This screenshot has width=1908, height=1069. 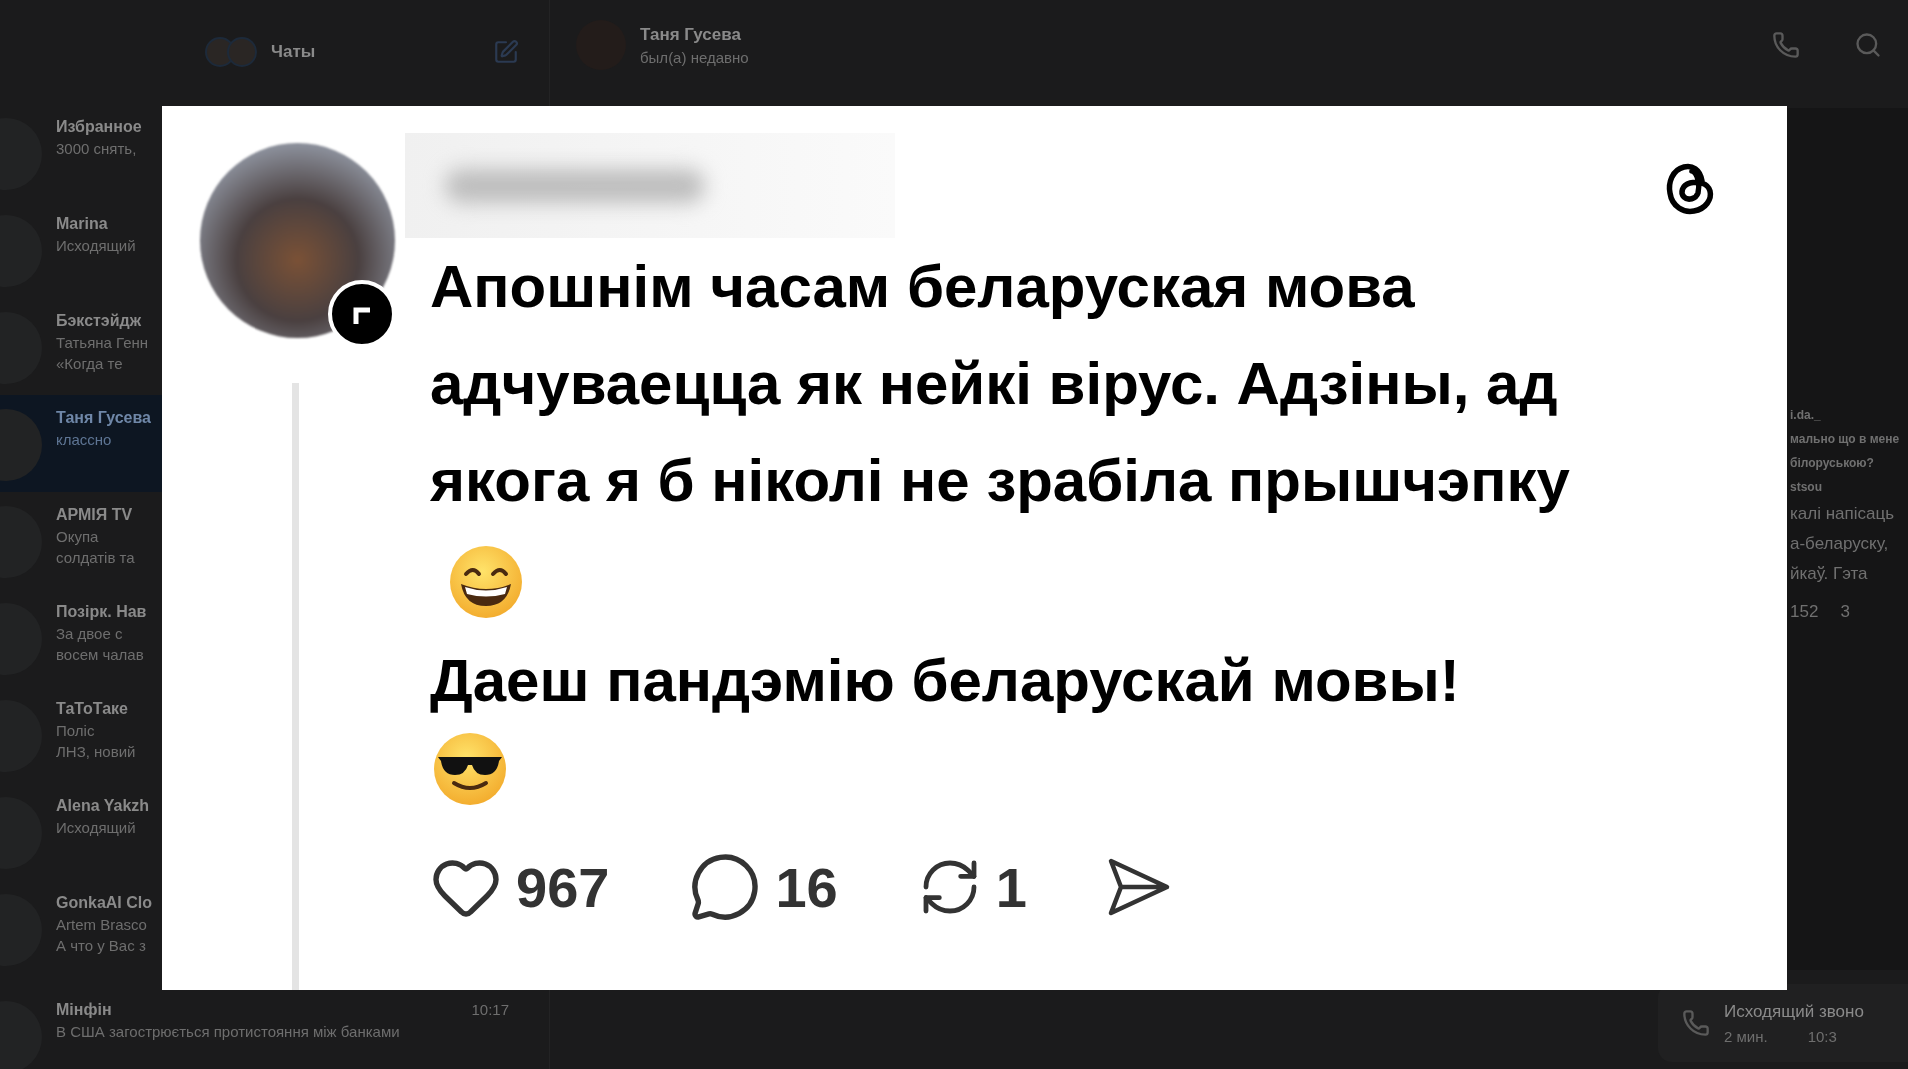 I want to click on feed-text: йкаў. Гэта, so click(x=1829, y=574).